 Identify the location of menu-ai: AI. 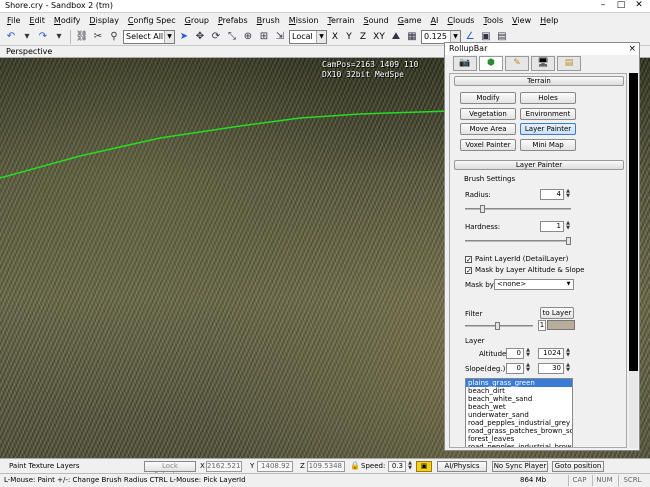
(435, 20).